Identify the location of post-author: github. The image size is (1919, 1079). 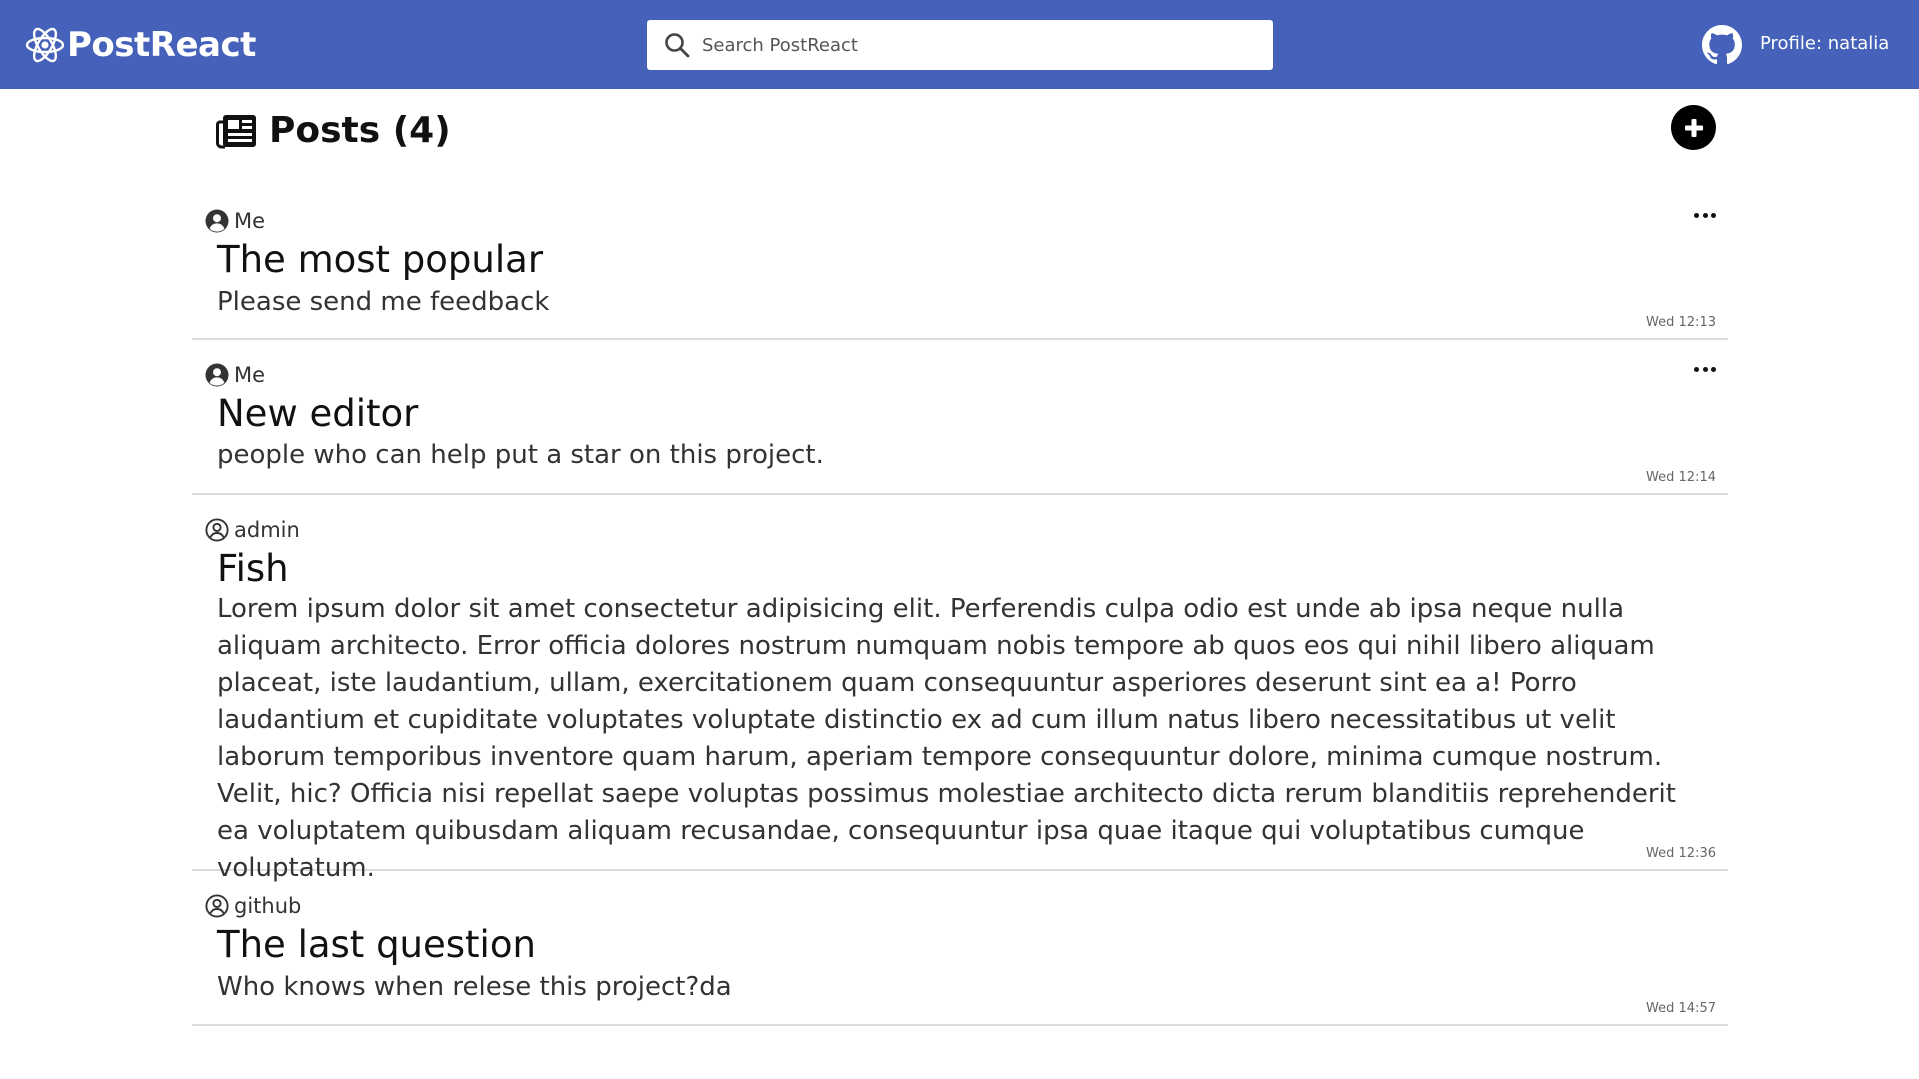
(253, 906).